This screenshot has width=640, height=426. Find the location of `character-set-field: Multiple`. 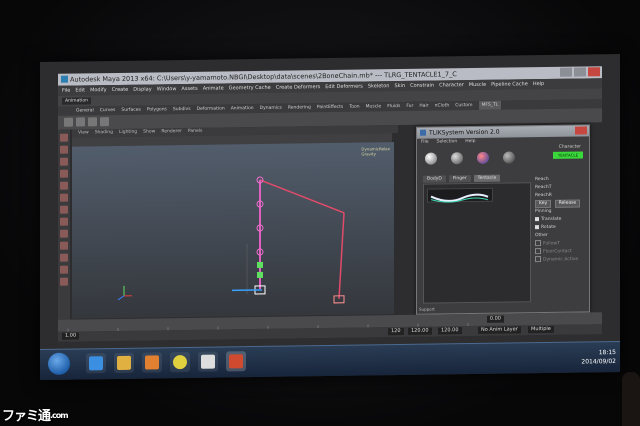

character-set-field: Multiple is located at coordinates (541, 329).